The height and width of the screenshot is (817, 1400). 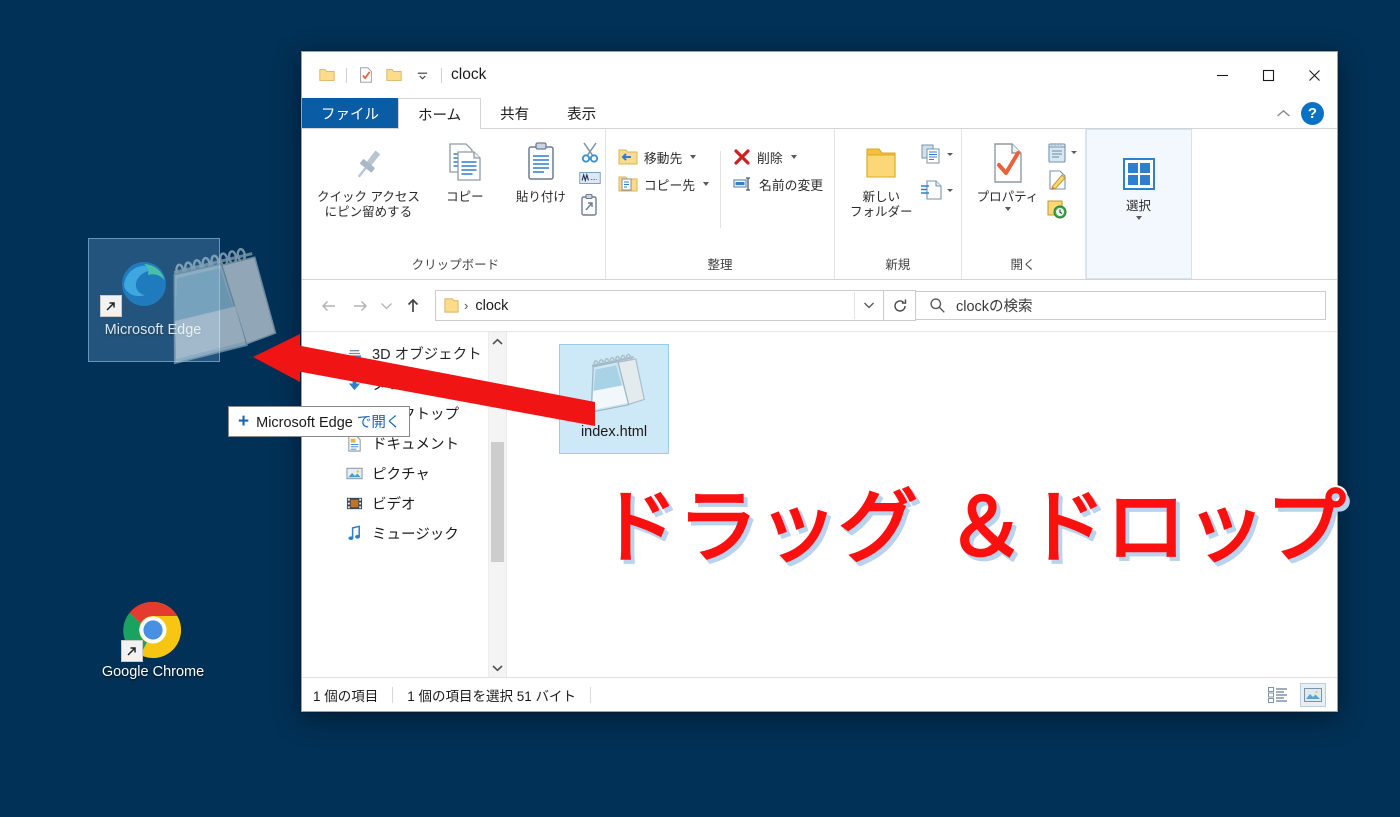 What do you see at coordinates (936, 154) in the screenshot?
I see `new-item-button` at bounding box center [936, 154].